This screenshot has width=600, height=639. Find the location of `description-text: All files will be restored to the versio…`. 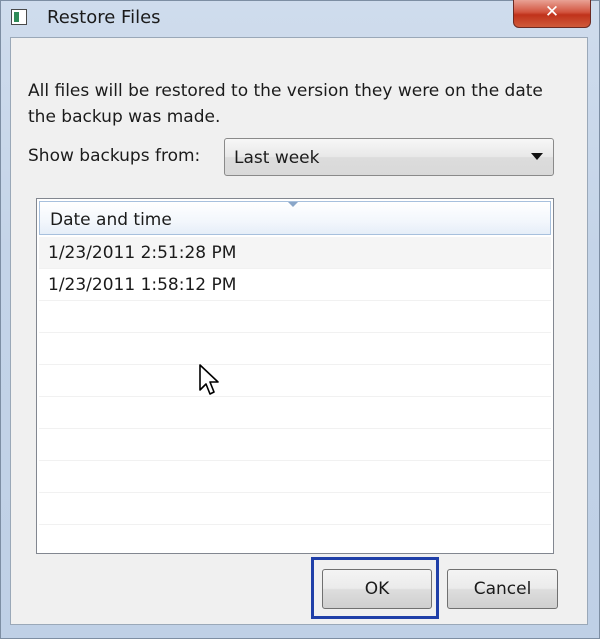

description-text: All files will be restored to the versio… is located at coordinates (285, 104).